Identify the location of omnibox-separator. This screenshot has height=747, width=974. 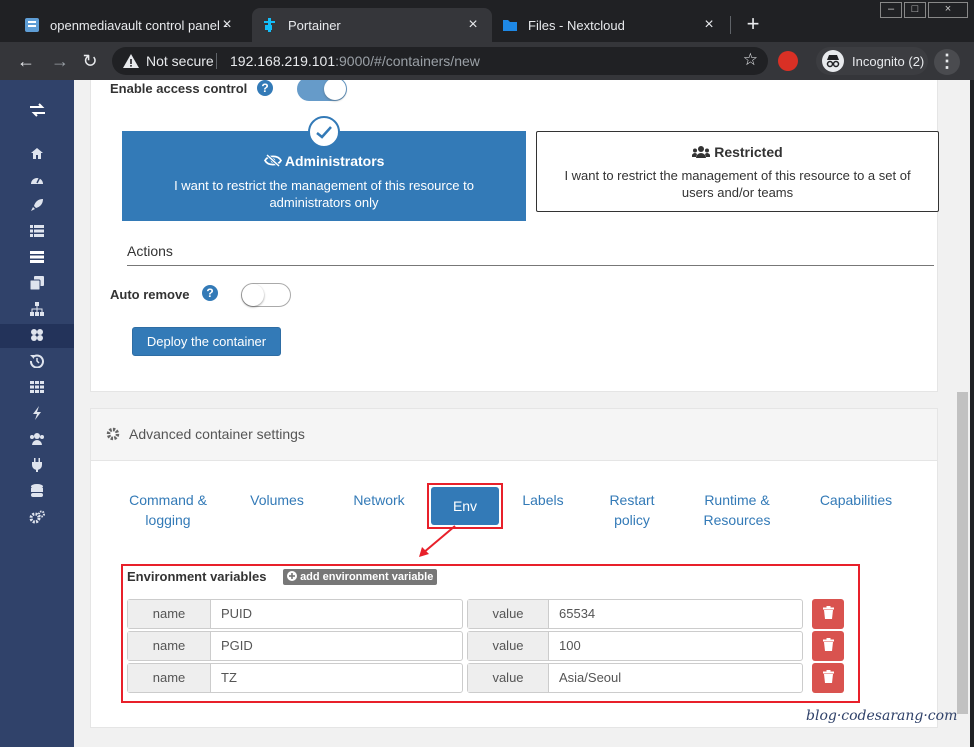
(216, 61).